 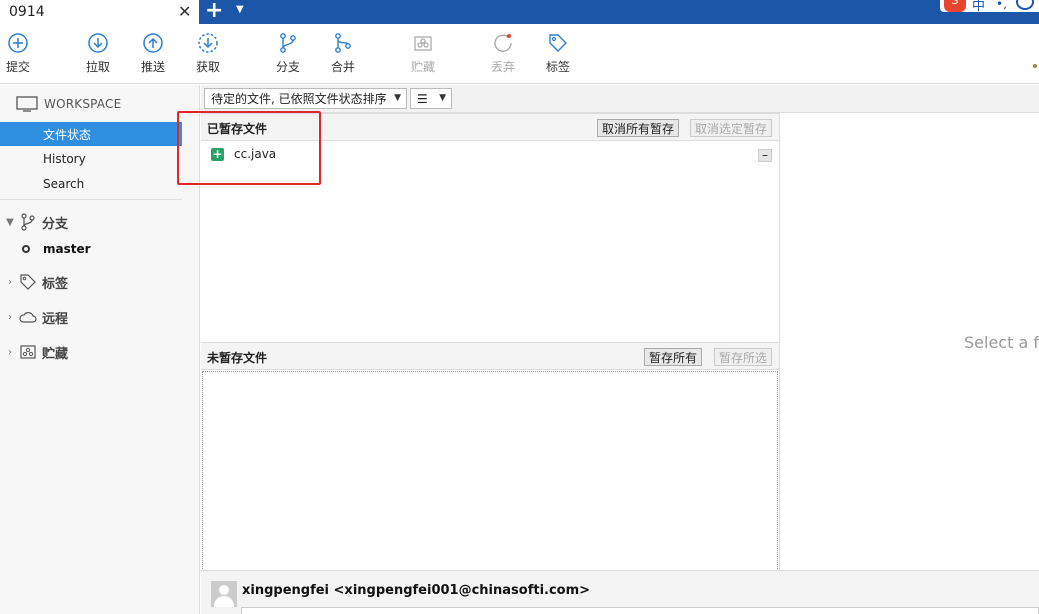 I want to click on sidebar-item-label: 文件状态, so click(x=67, y=134).